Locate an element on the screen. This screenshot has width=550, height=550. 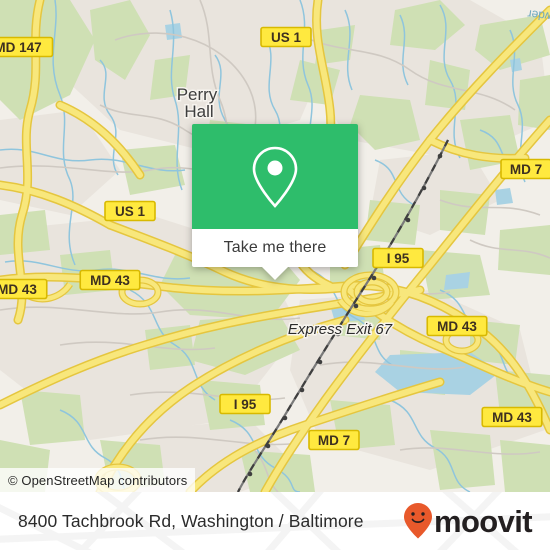
exit-labels: Express Exit 67 is located at coordinates (340, 330).